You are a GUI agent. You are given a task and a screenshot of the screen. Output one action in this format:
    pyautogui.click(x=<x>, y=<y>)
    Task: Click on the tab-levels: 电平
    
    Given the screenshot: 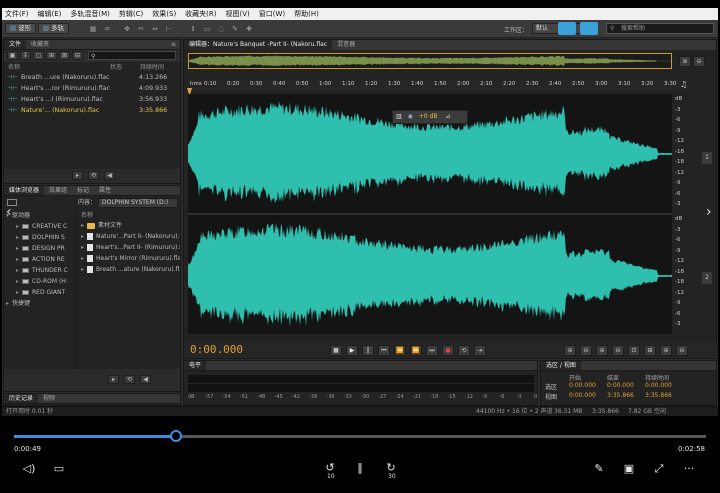 What is the action you would take?
    pyautogui.click(x=195, y=365)
    